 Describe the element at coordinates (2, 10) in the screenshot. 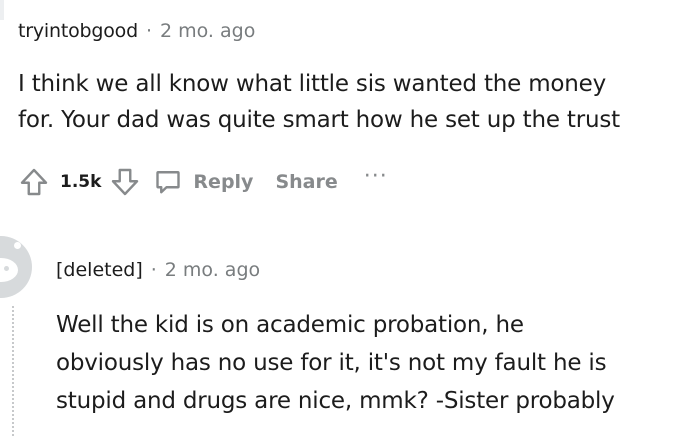

I see `thread-line-top` at that location.